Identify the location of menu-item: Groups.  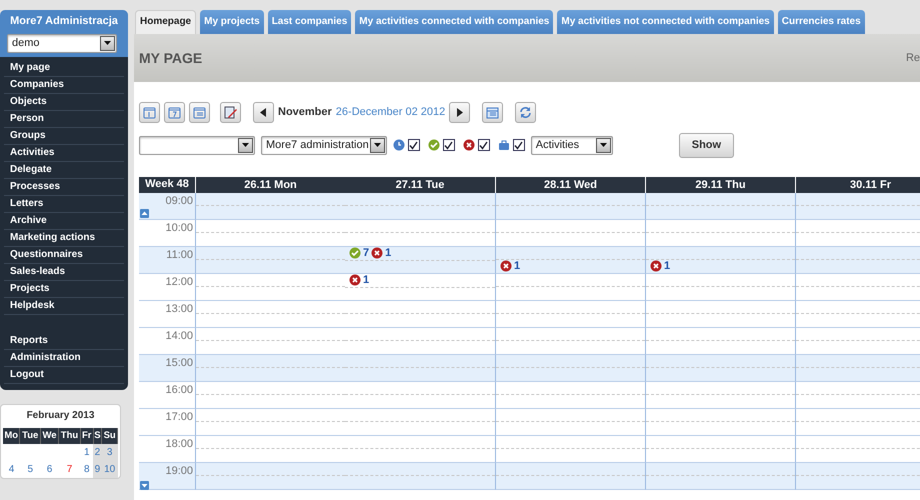
(64, 136).